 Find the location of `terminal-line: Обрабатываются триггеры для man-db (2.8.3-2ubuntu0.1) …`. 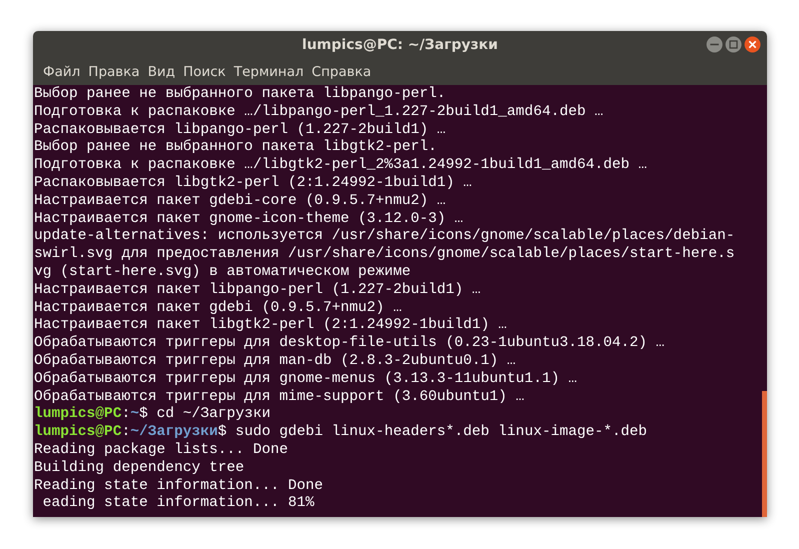

terminal-line: Обрабатываются триггеры для man-db (2.8.3-2ubuntu0.1) … is located at coordinates (275, 361).